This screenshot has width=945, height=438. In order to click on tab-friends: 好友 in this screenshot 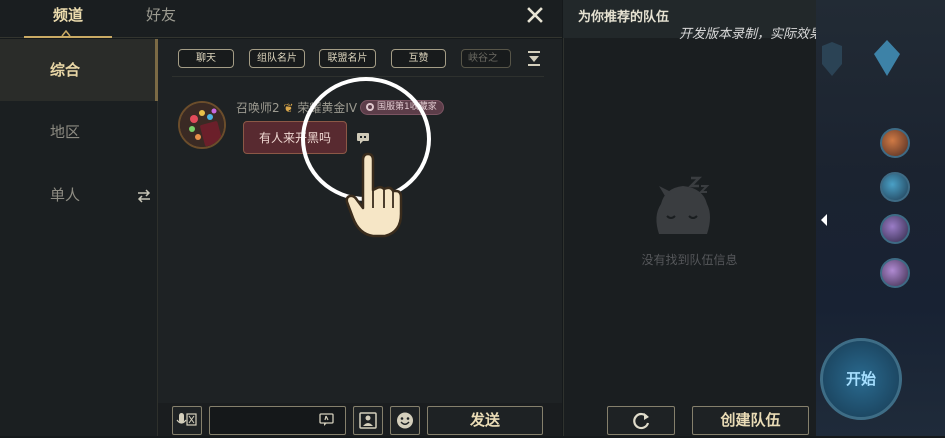, I will do `click(161, 19)`.